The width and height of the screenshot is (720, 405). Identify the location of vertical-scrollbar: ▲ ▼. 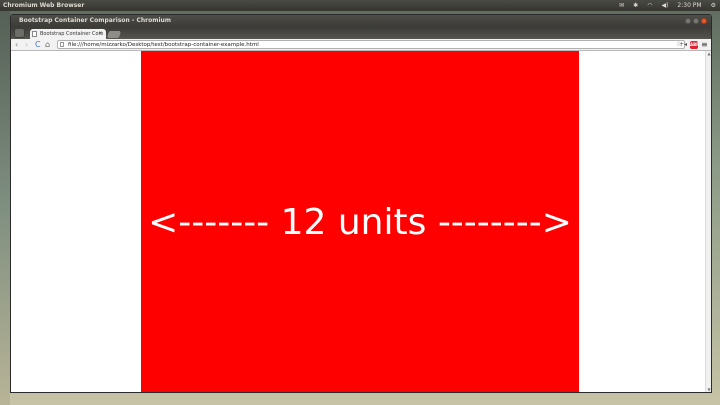
(708, 221).